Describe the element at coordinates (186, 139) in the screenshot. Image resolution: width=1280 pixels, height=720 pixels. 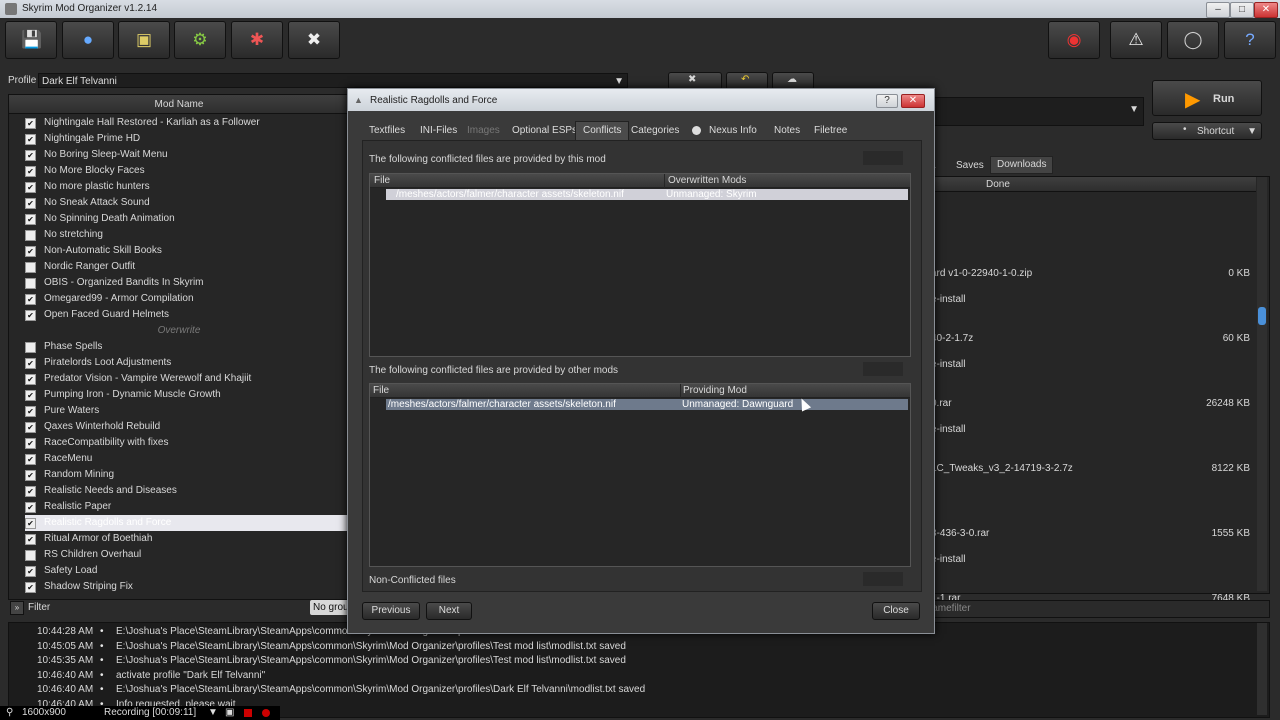
I see `mod-row: ✔ Nightingale Prime HD` at that location.